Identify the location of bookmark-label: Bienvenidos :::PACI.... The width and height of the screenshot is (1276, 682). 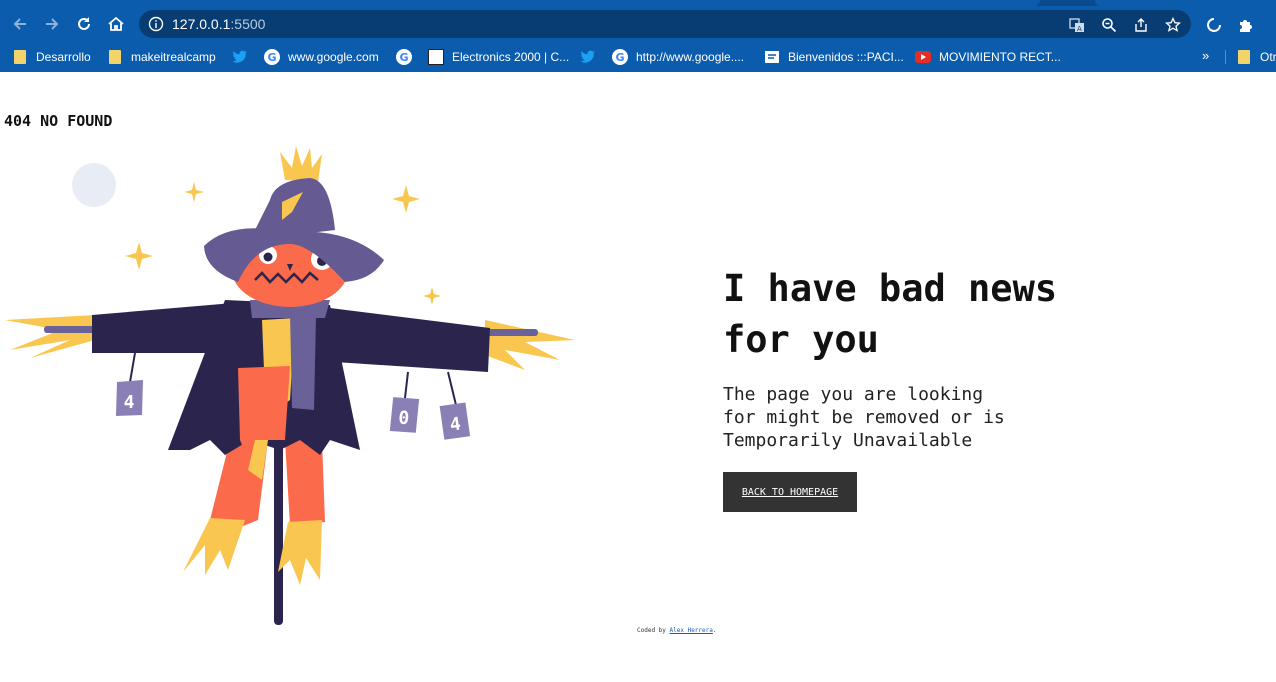
(846, 57).